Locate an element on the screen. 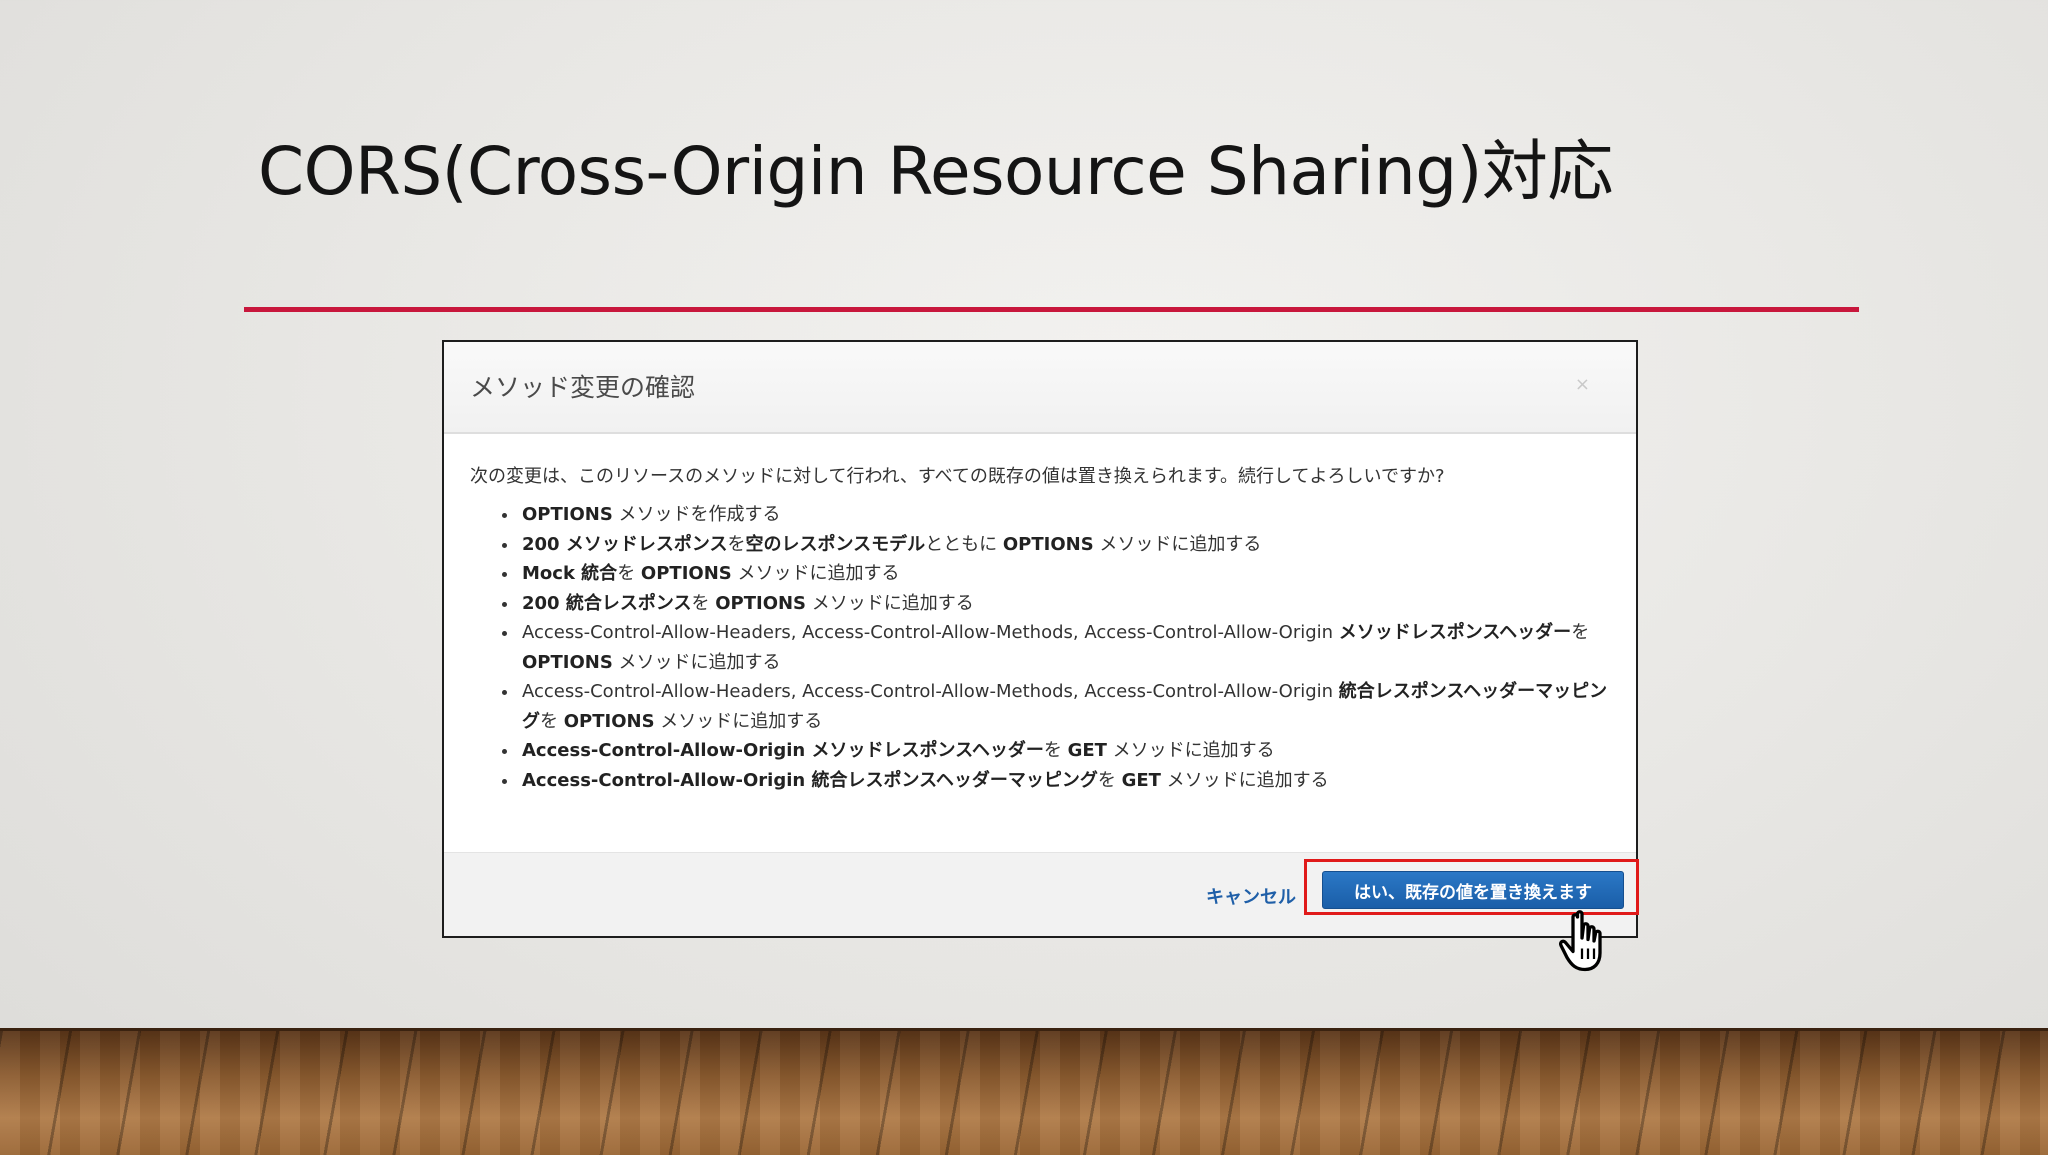 The width and height of the screenshot is (2048, 1155). change-list-item: Mock 統合を OPTIONS メソッドに追加する is located at coordinates (1053, 574).